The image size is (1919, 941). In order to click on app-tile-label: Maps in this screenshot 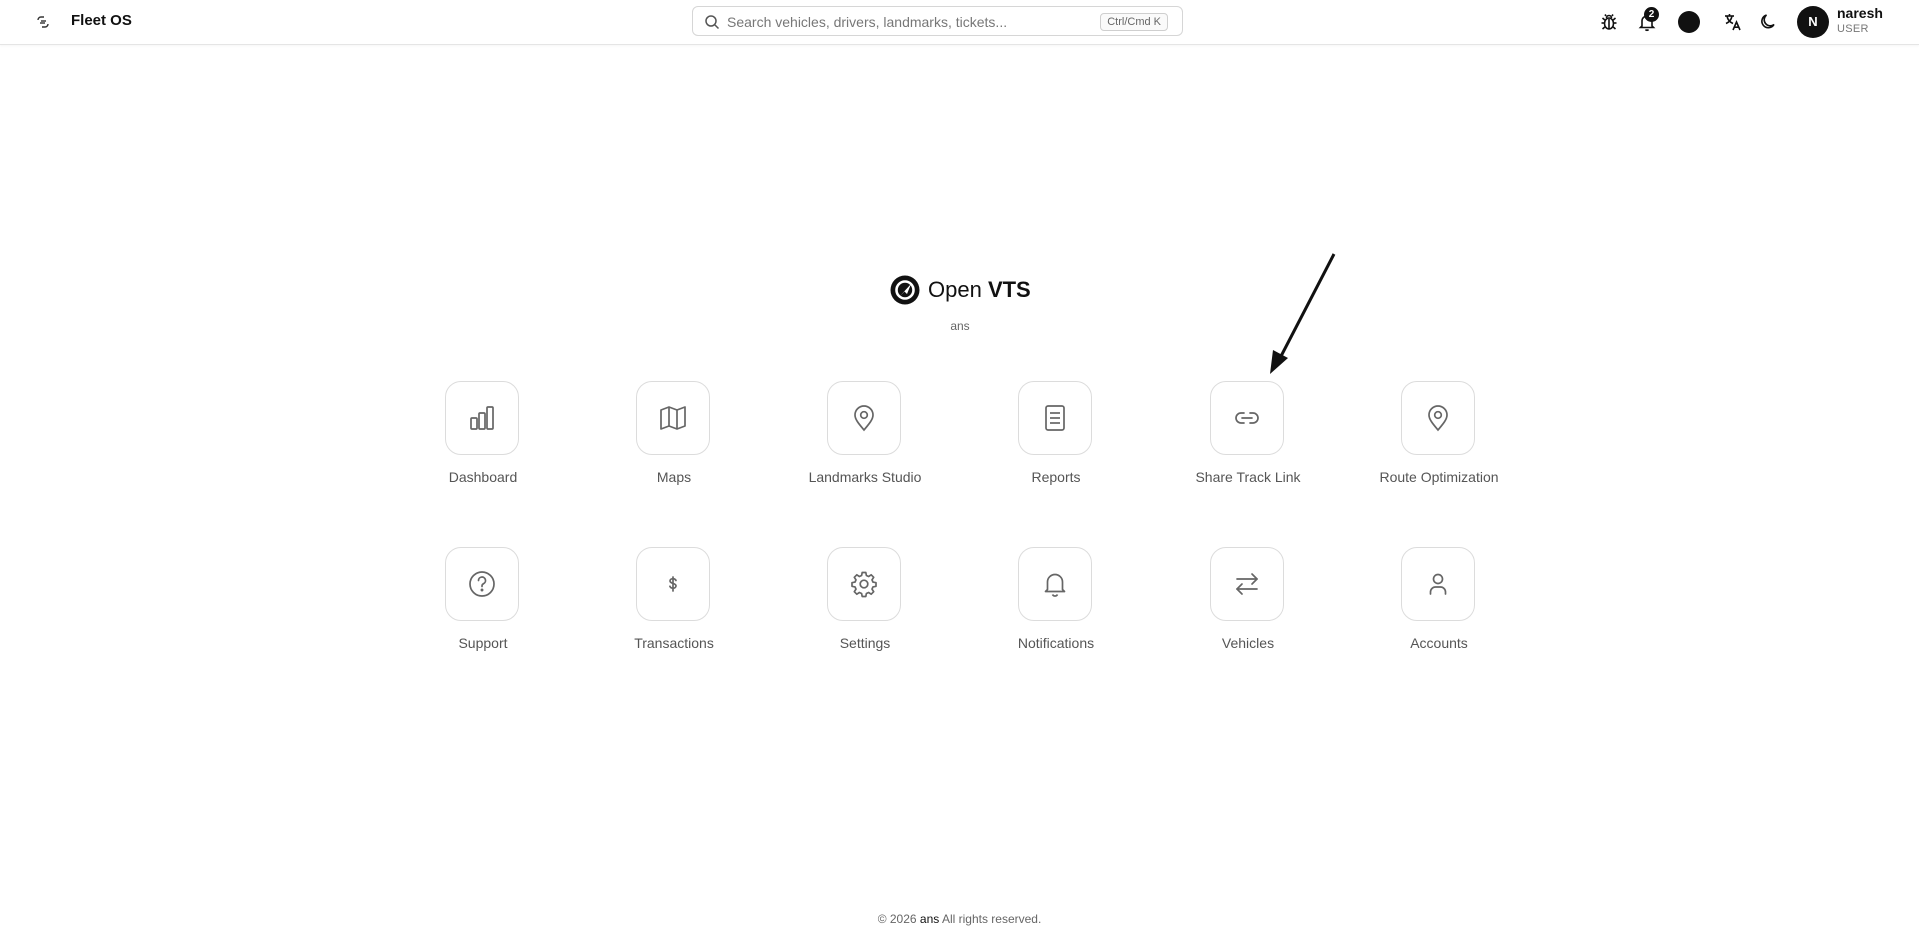, I will do `click(674, 477)`.